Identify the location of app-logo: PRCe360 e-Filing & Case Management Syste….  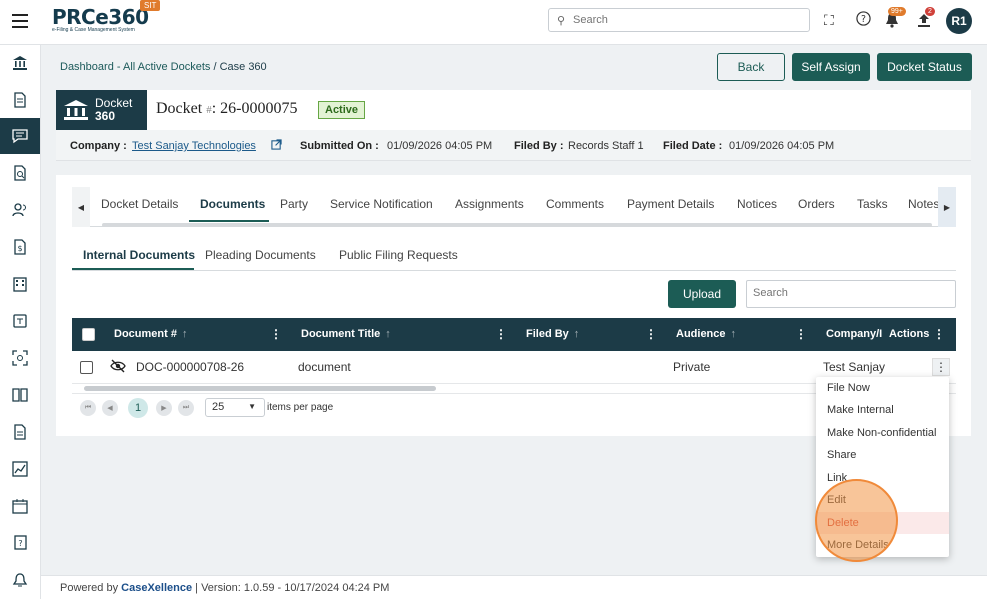
(100, 19).